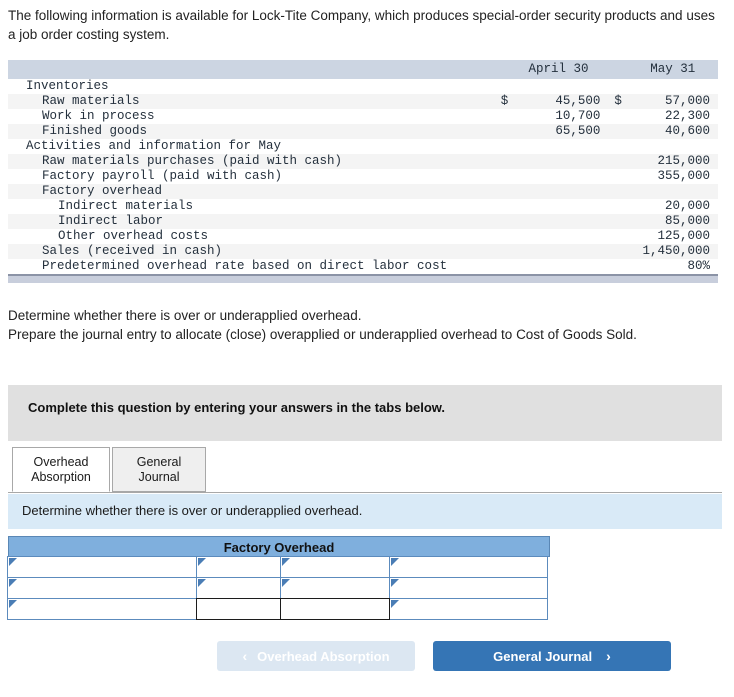 The height and width of the screenshot is (697, 734). Describe the element at coordinates (254, 69) in the screenshot. I see `fact-table-header-blank` at that location.